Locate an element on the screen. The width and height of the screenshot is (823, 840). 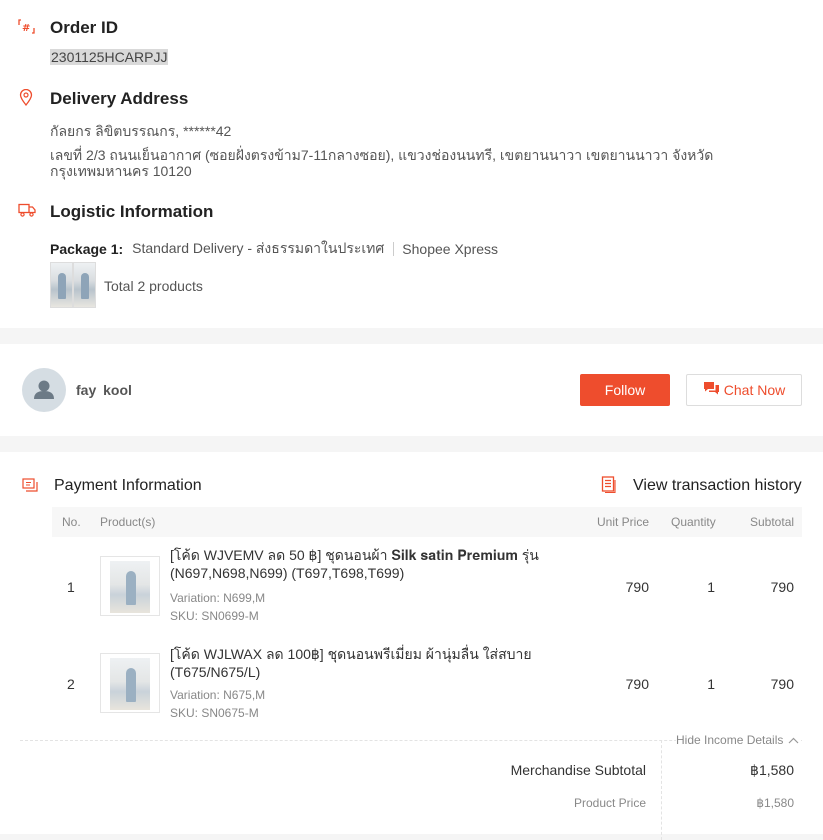
transaction-history-icon is located at coordinates (609, 485).